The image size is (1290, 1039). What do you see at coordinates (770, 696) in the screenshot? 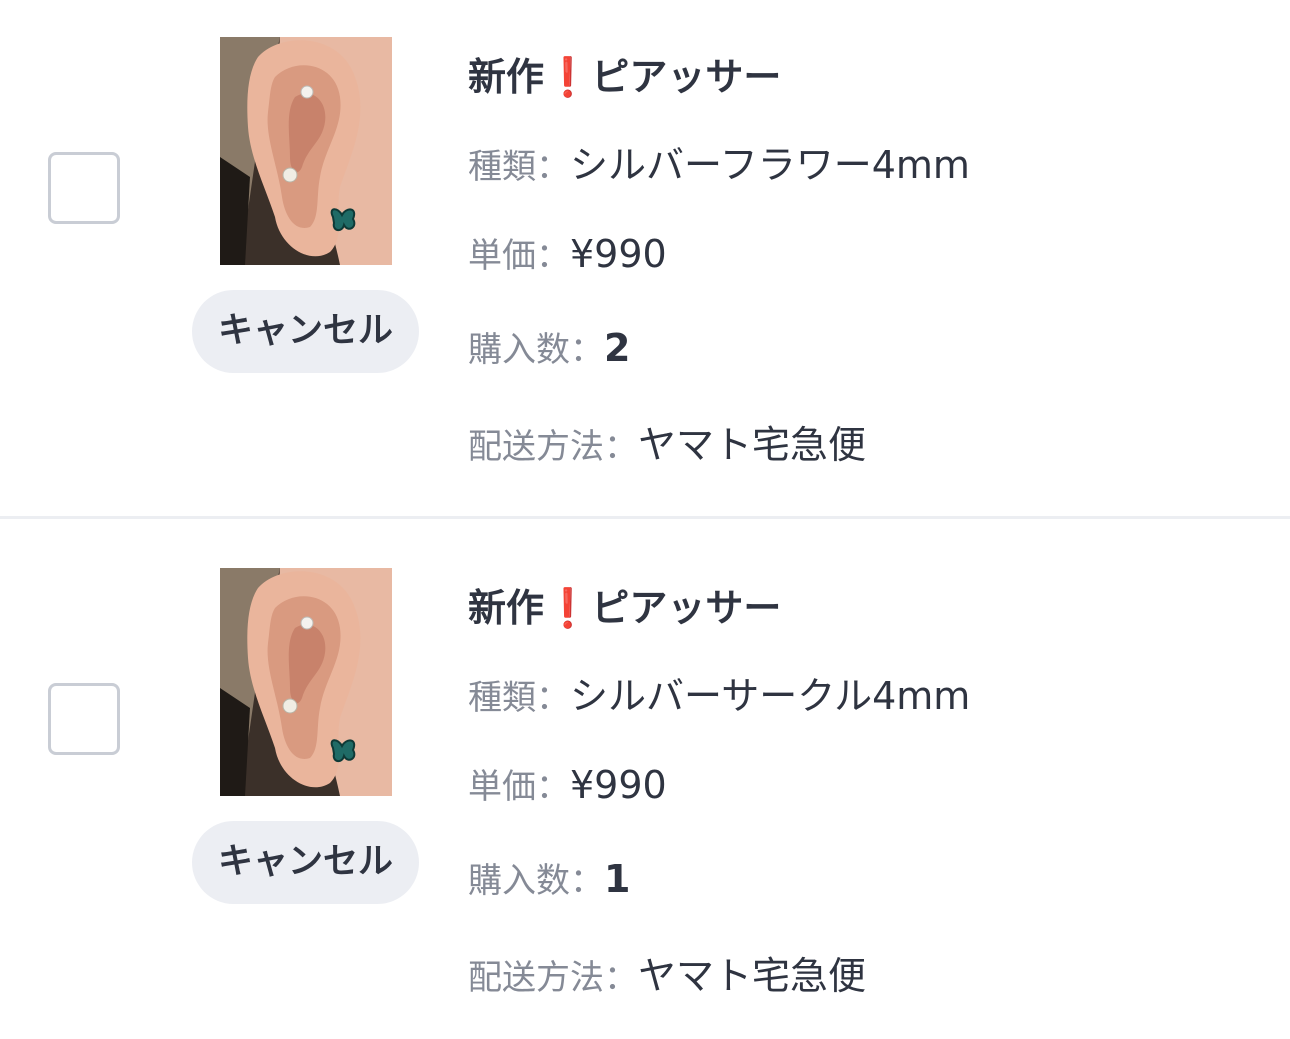
I see `kind-value: シルバーサークル4mm` at bounding box center [770, 696].